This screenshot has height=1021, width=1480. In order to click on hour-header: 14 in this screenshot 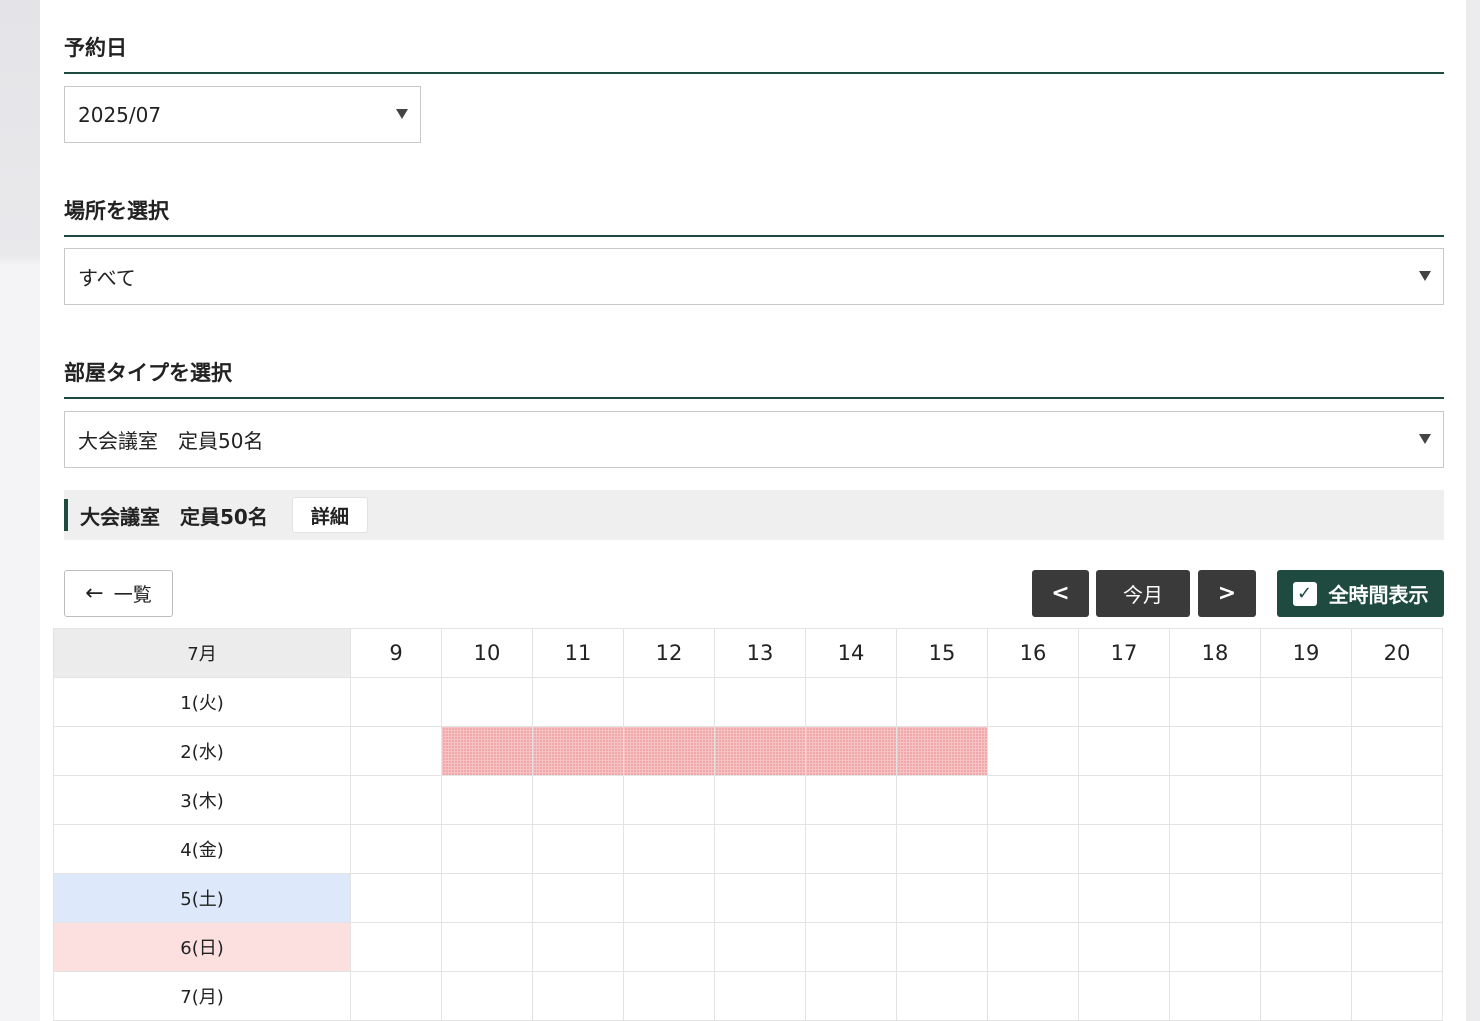, I will do `click(851, 653)`.